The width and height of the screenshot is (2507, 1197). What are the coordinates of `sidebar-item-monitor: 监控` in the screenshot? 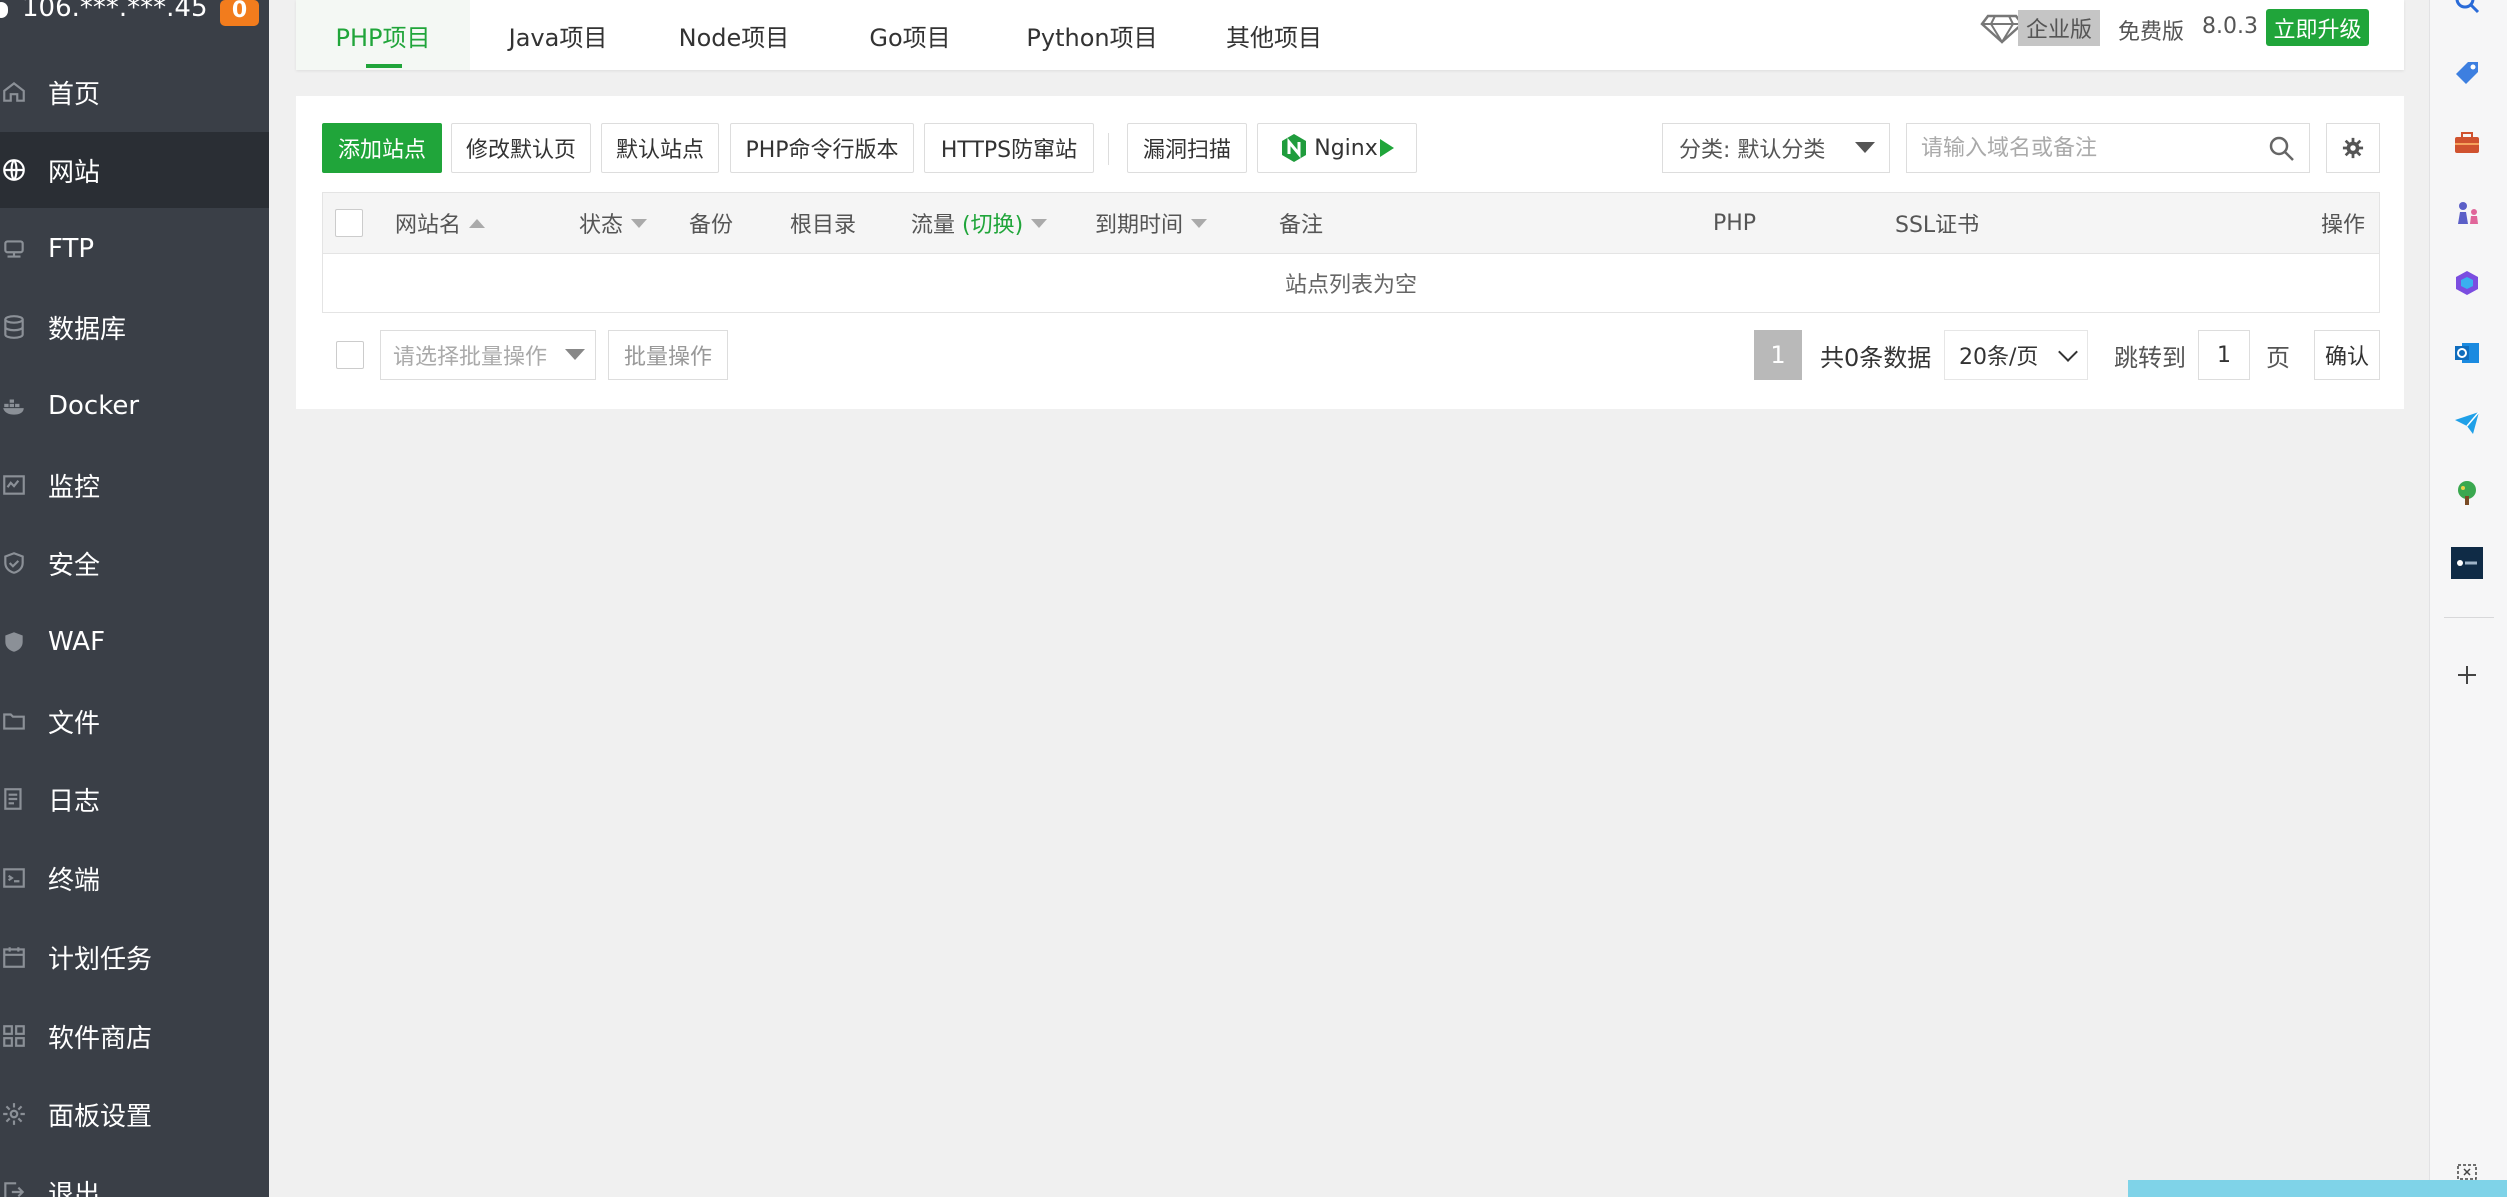 It's located at (134, 485).